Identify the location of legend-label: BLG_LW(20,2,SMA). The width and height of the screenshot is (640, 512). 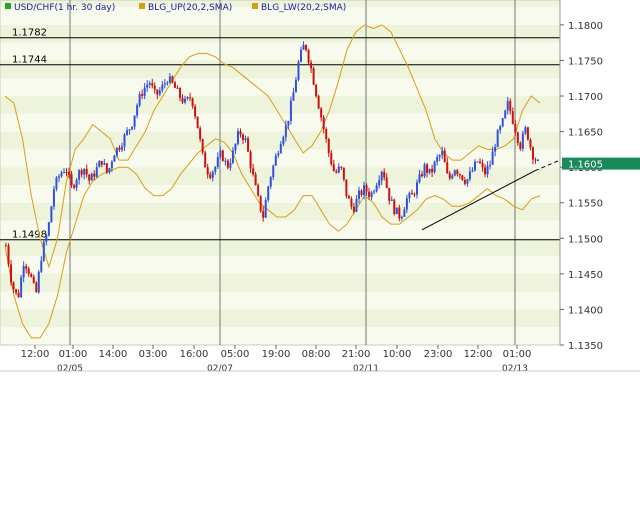
(303, 8).